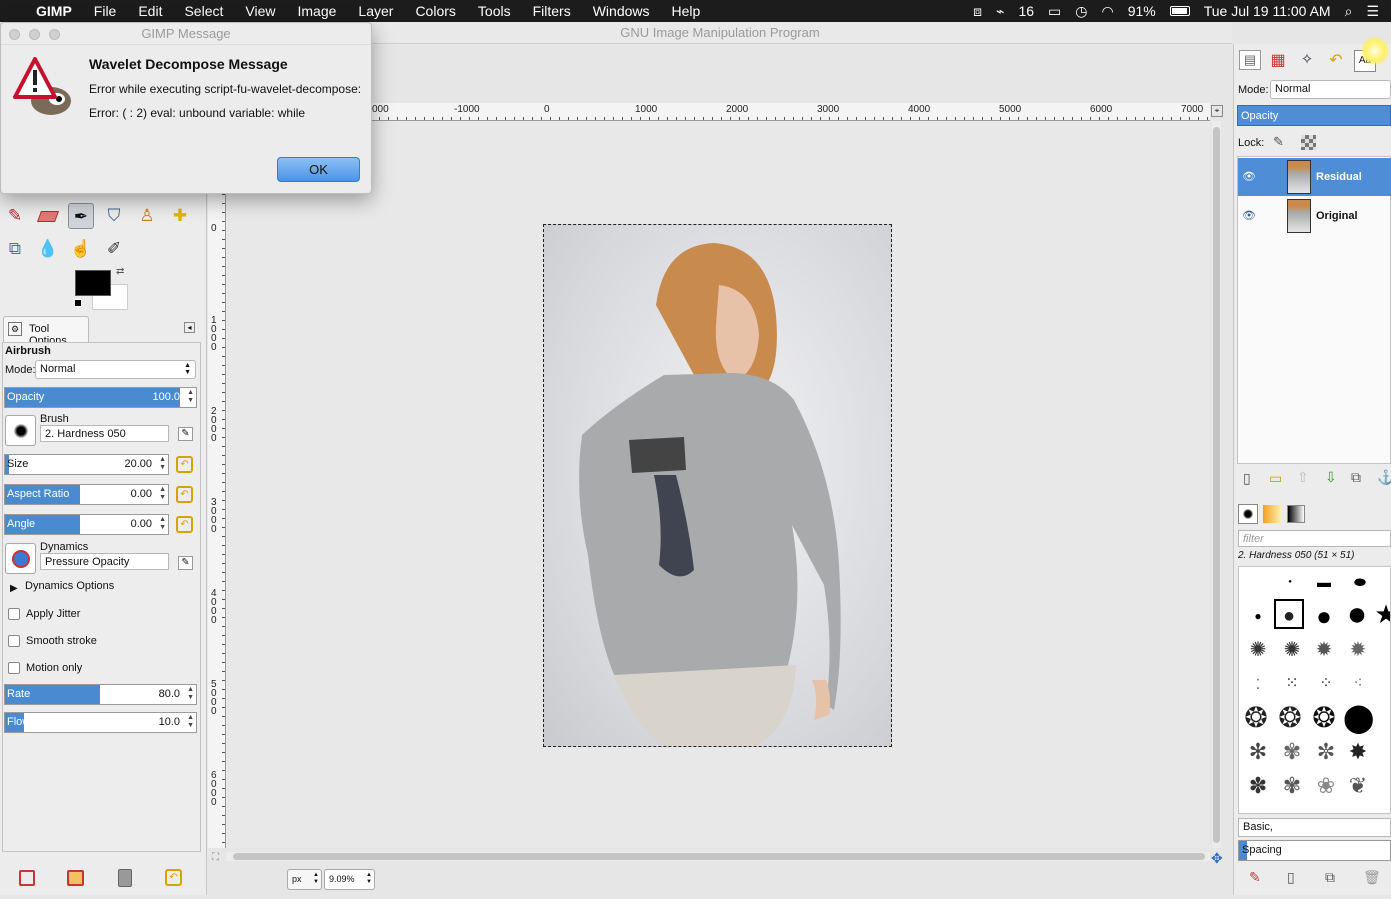  I want to click on brush-cell: ✸, so click(1358, 752).